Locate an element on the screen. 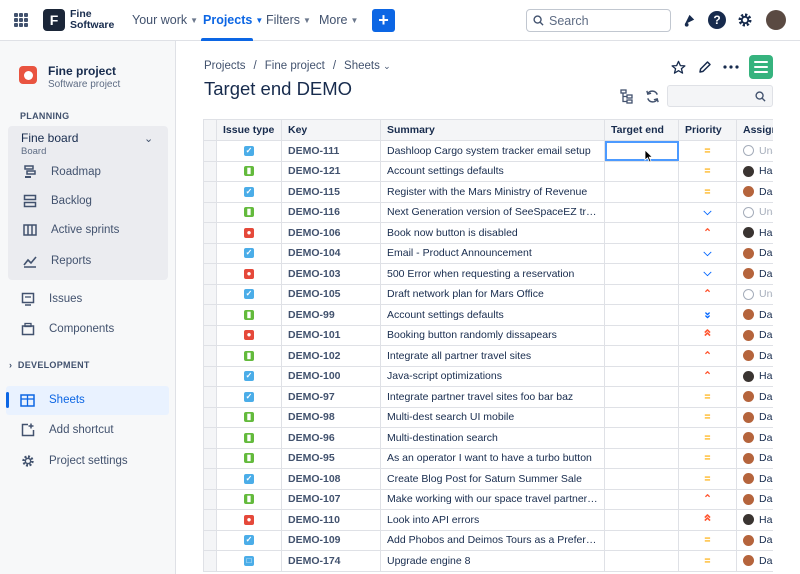 This screenshot has height=574, width=800. cell-key: DEMO-105 is located at coordinates (331, 294).